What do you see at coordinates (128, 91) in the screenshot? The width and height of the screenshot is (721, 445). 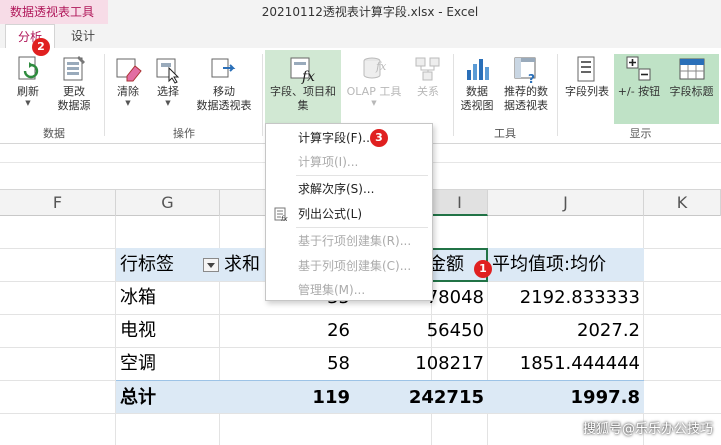 I see `clear-label: 清除` at bounding box center [128, 91].